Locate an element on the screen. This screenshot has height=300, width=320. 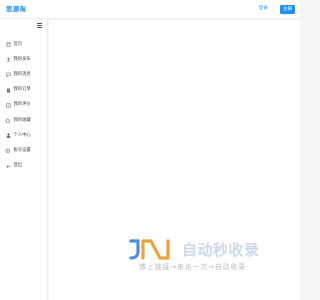
sidebar-item-label: 首页 is located at coordinates (18, 44).